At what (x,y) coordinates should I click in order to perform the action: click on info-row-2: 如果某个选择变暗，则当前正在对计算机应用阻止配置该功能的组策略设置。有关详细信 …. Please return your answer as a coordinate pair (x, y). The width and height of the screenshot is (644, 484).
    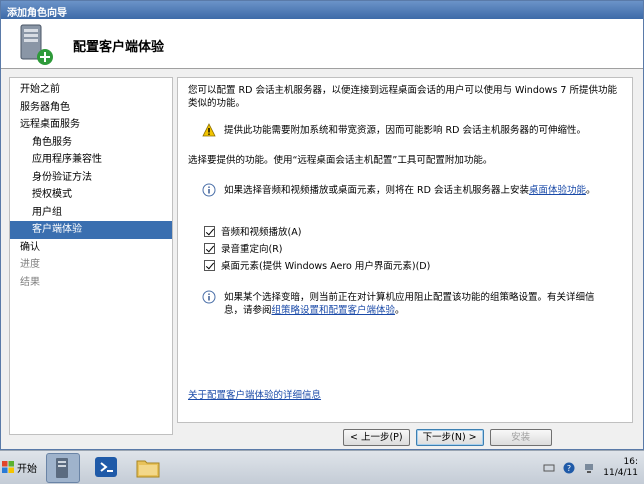
    Looking at the image, I should click on (398, 303).